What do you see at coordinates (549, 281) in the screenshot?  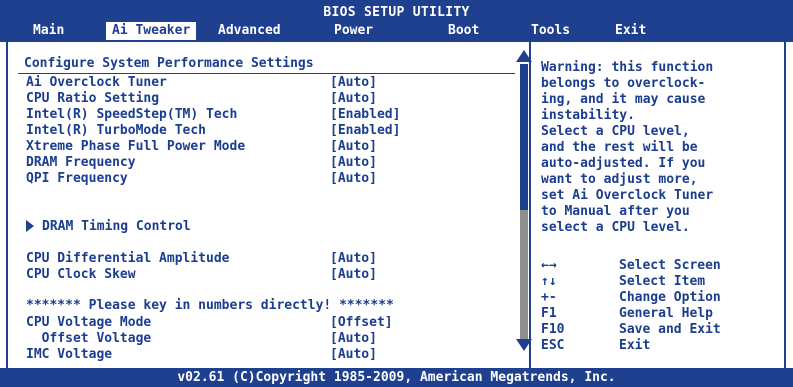 I see `up-down-arrows-icon: ↑↓` at bounding box center [549, 281].